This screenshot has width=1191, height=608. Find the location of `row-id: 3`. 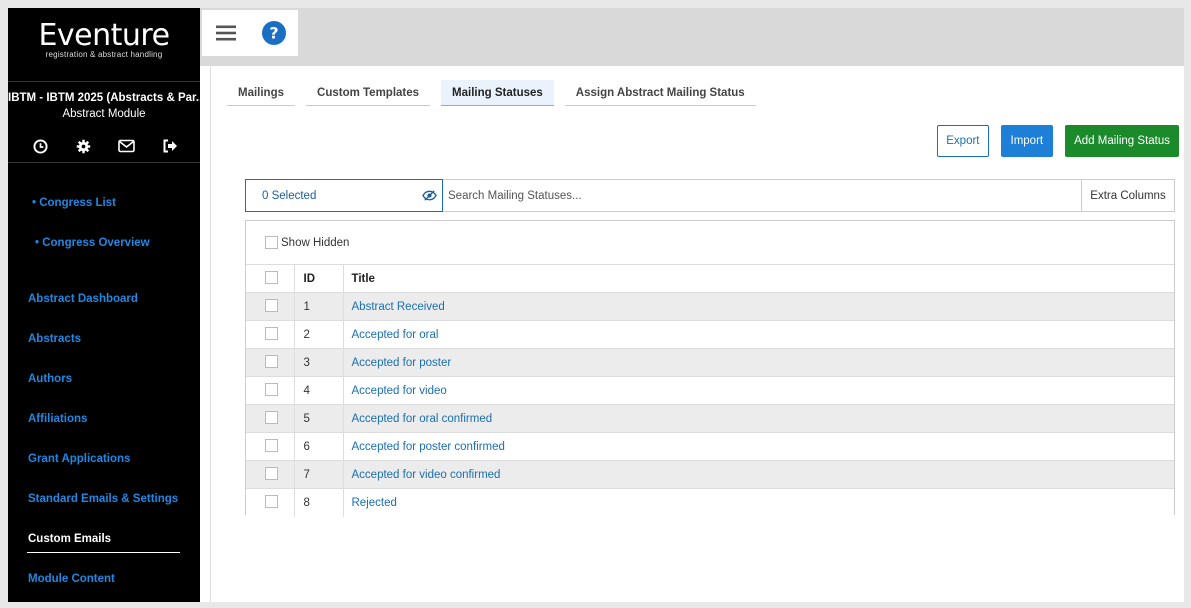

row-id: 3 is located at coordinates (319, 362).